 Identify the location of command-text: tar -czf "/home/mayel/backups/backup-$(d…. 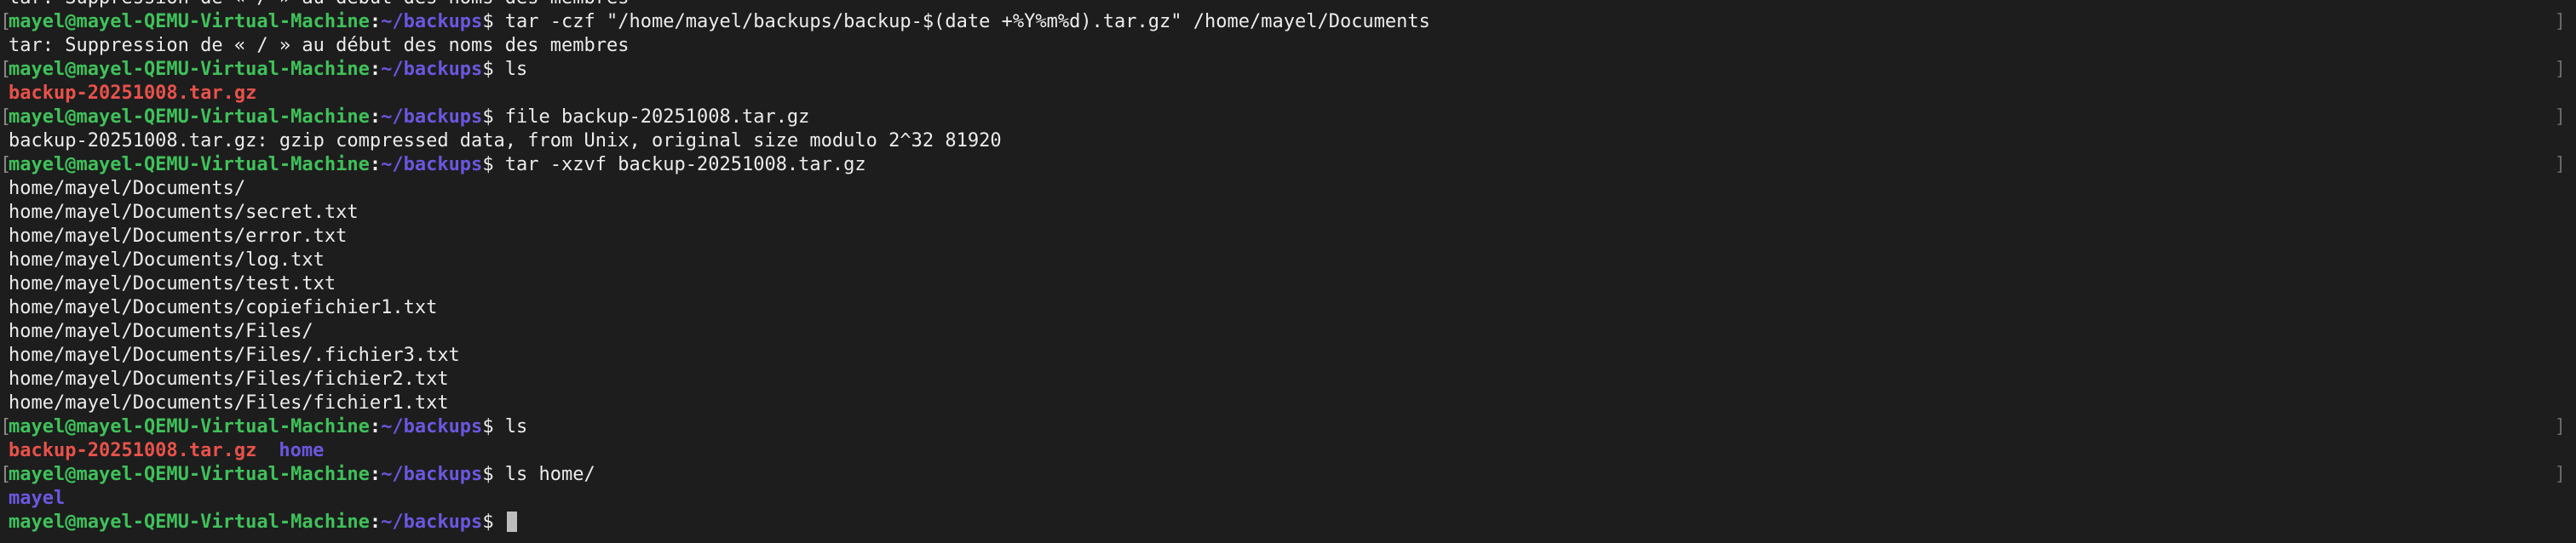
(962, 21).